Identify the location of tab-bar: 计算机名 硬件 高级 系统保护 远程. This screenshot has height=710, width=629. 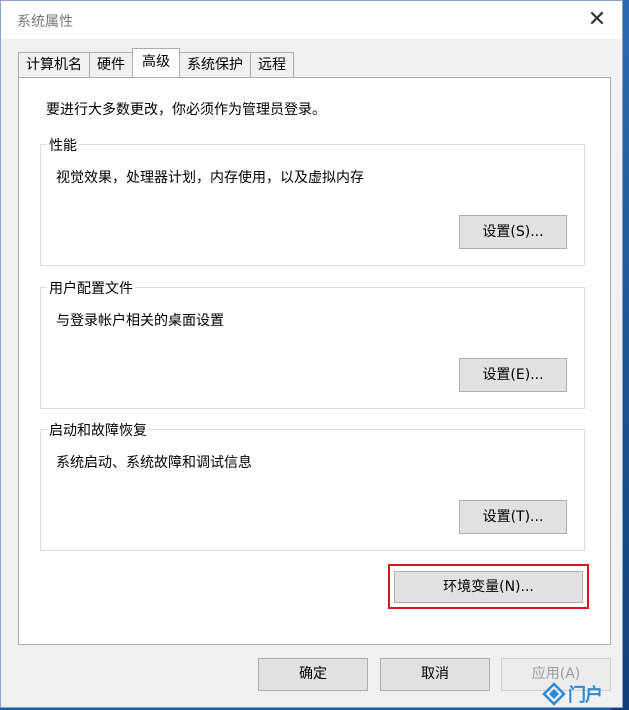
(156, 62).